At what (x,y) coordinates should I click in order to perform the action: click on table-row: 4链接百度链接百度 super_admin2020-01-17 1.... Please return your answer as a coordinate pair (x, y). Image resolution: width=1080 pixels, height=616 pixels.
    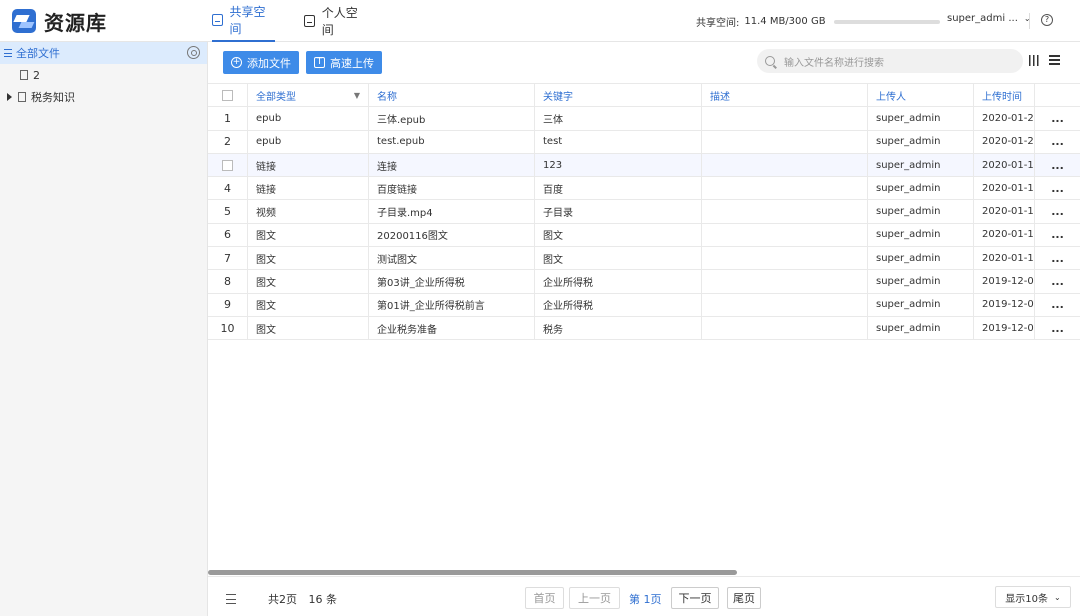
    Looking at the image, I should click on (644, 189).